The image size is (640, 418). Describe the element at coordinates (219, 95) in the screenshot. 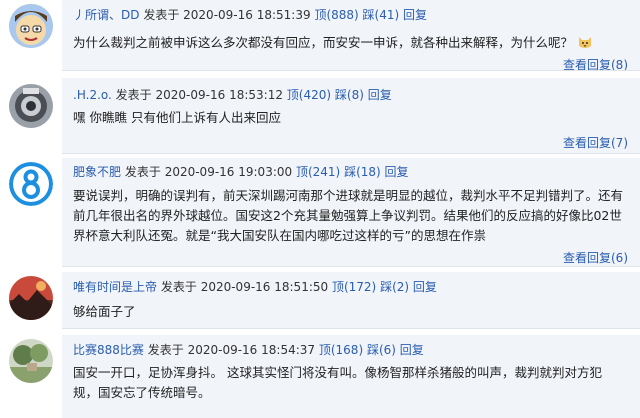

I see `timestamp: 2020-09-16 18:53:12` at that location.